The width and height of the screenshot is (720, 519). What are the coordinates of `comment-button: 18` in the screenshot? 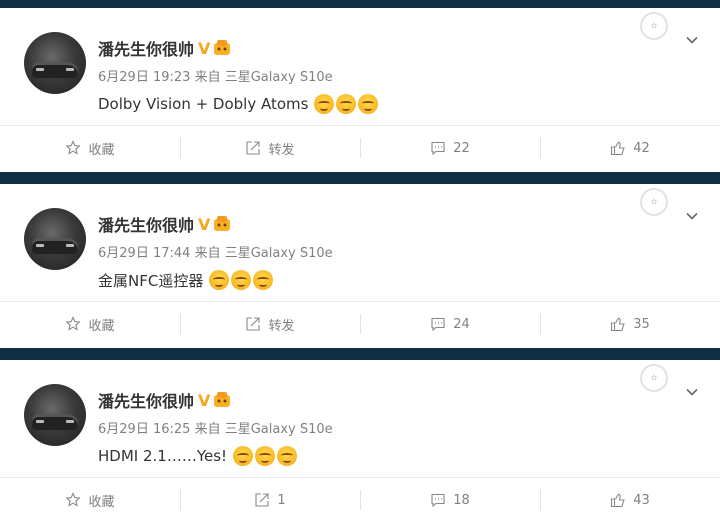 It's located at (450, 498).